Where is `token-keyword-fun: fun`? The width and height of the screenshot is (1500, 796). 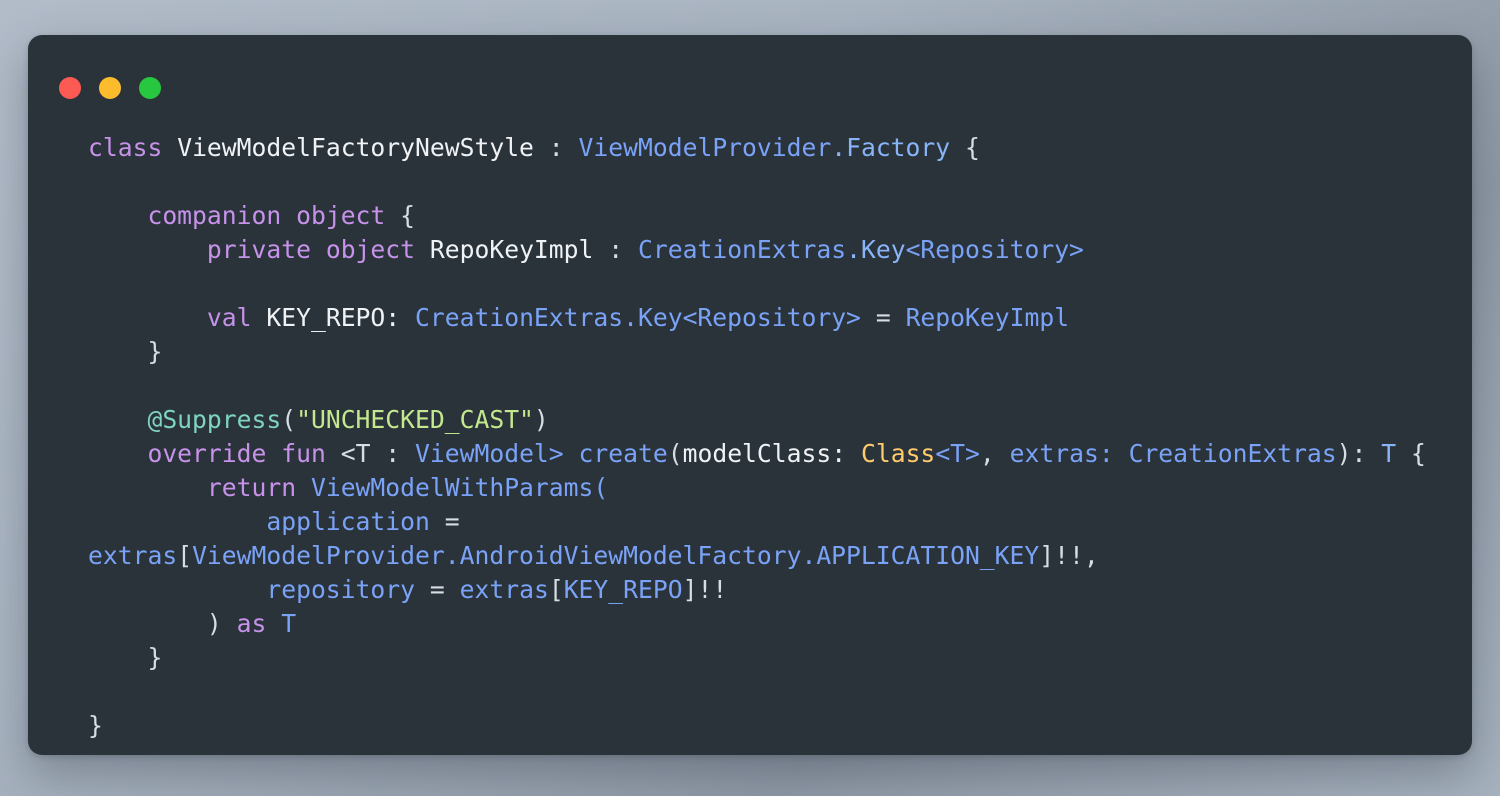 token-keyword-fun: fun is located at coordinates (303, 453).